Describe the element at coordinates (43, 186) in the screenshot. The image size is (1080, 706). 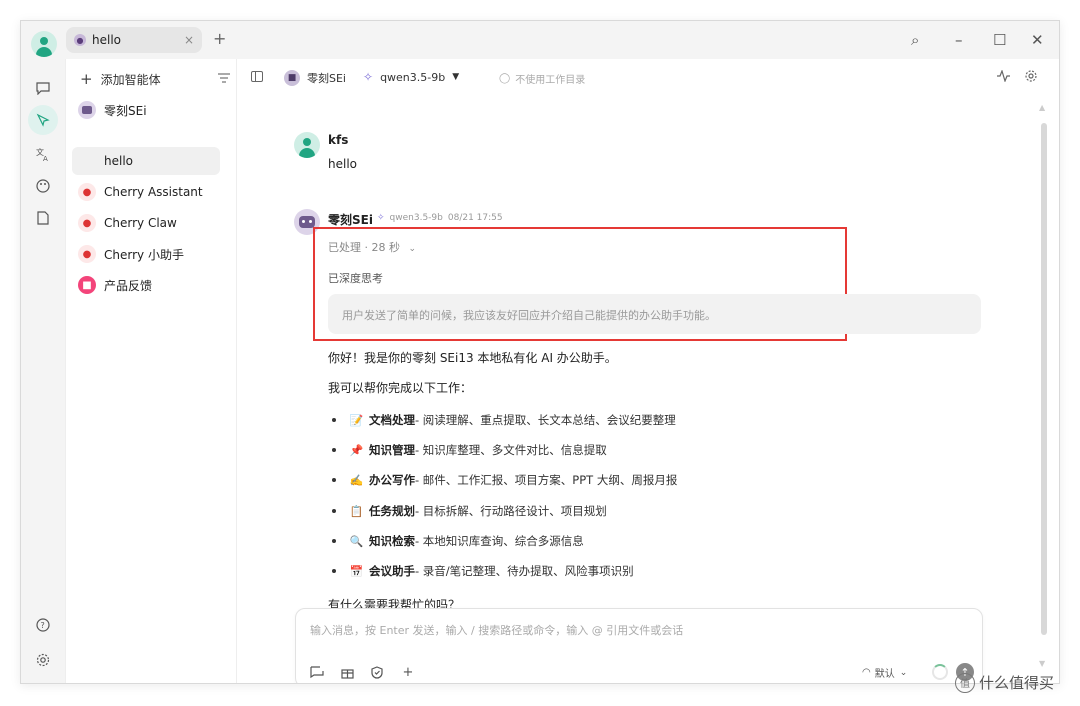
I see `palette-icon` at that location.